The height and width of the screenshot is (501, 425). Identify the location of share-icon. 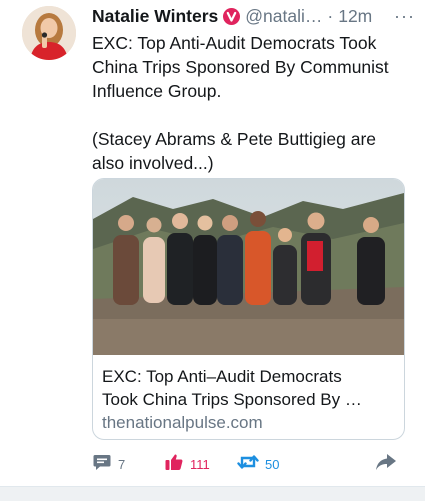
(386, 464).